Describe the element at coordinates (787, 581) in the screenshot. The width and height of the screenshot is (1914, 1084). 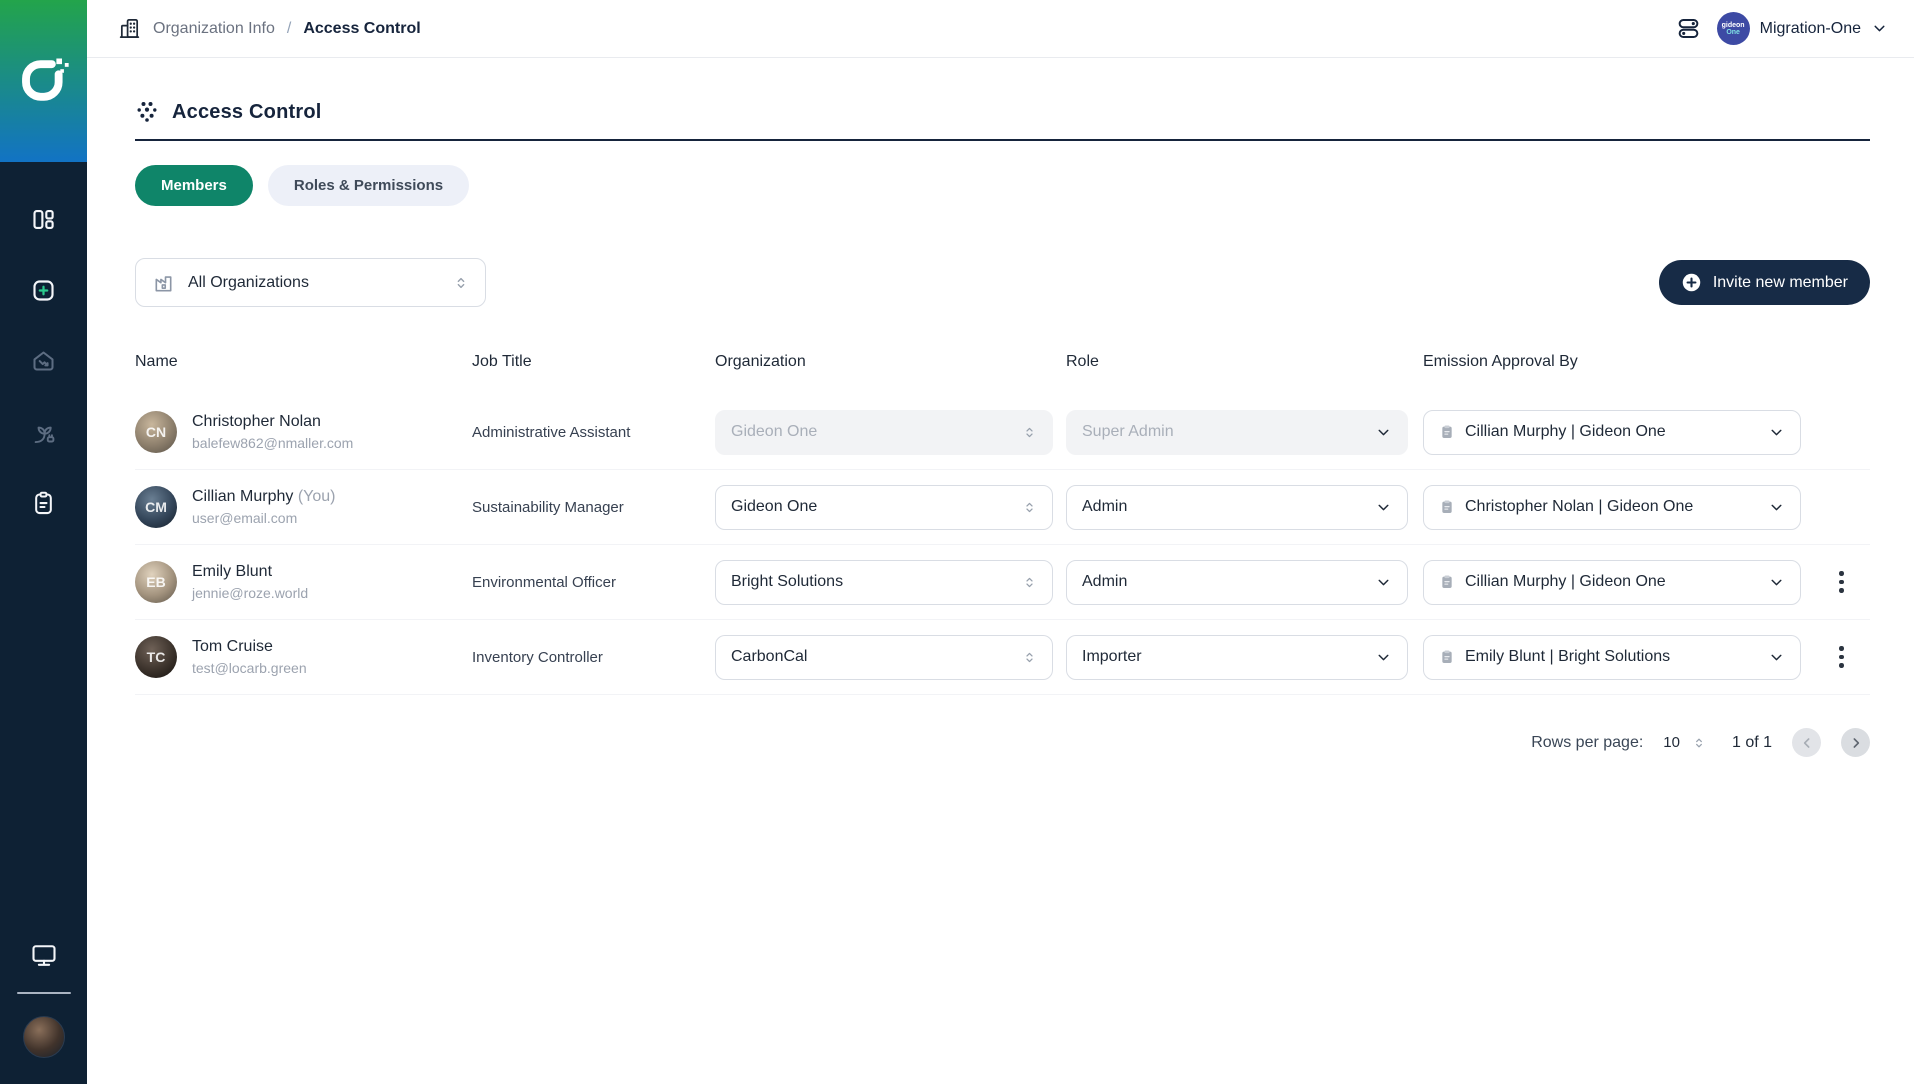
I see `organization-value: Bright Solutions` at that location.